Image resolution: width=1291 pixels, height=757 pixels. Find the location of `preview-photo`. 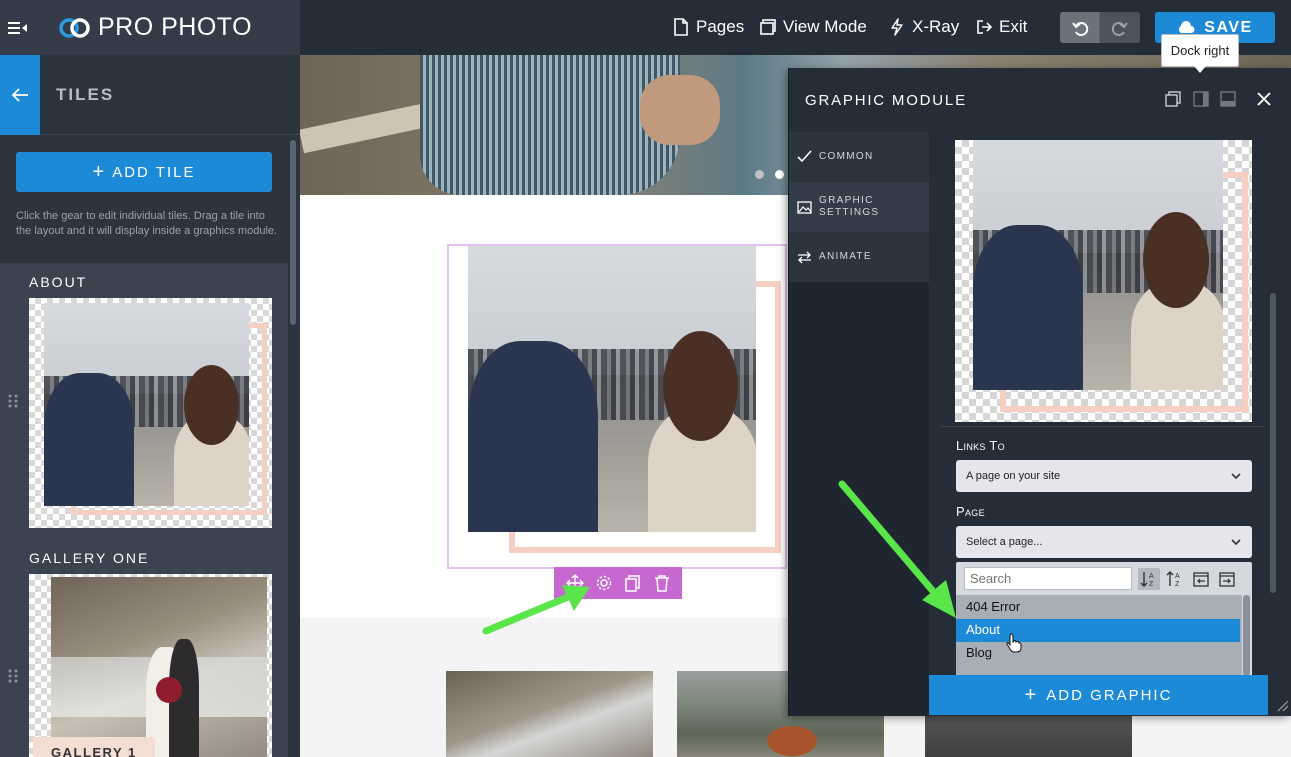

preview-photo is located at coordinates (1098, 265).